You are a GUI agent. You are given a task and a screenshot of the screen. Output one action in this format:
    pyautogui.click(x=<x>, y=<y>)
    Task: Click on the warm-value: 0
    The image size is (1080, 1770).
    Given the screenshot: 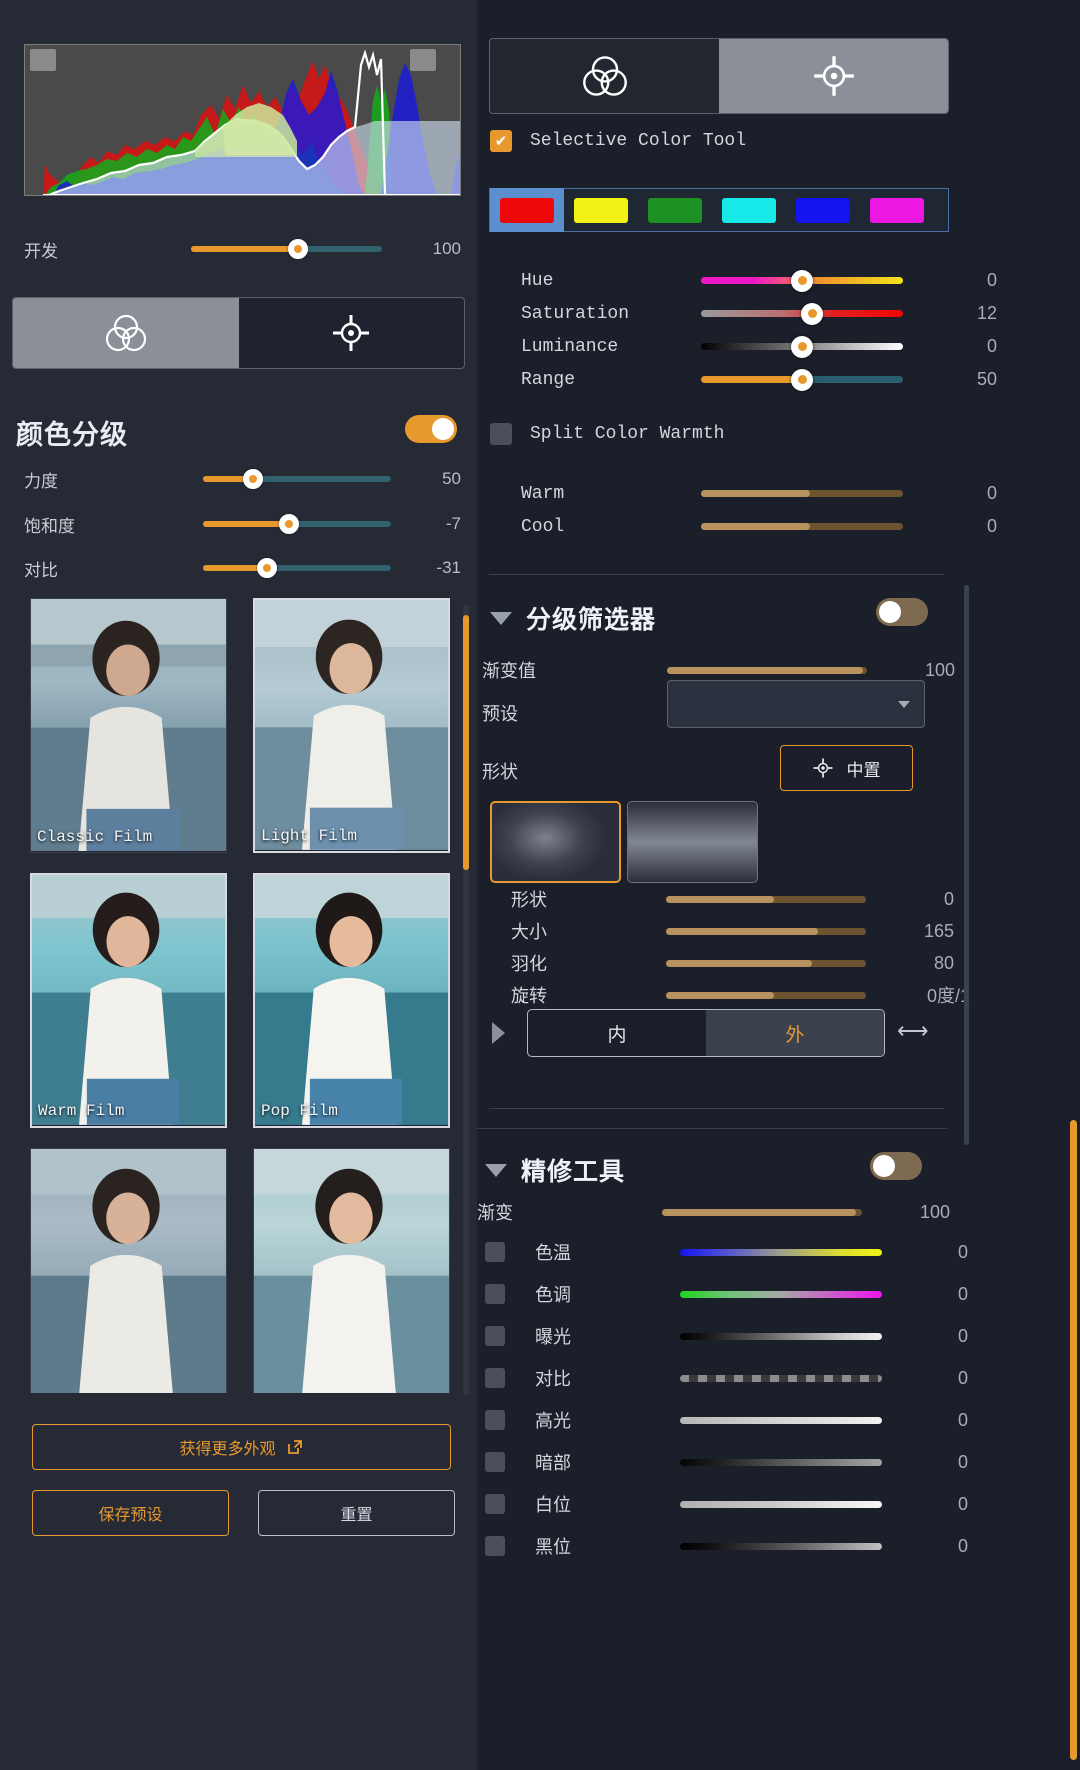 What is the action you would take?
    pyautogui.click(x=991, y=493)
    